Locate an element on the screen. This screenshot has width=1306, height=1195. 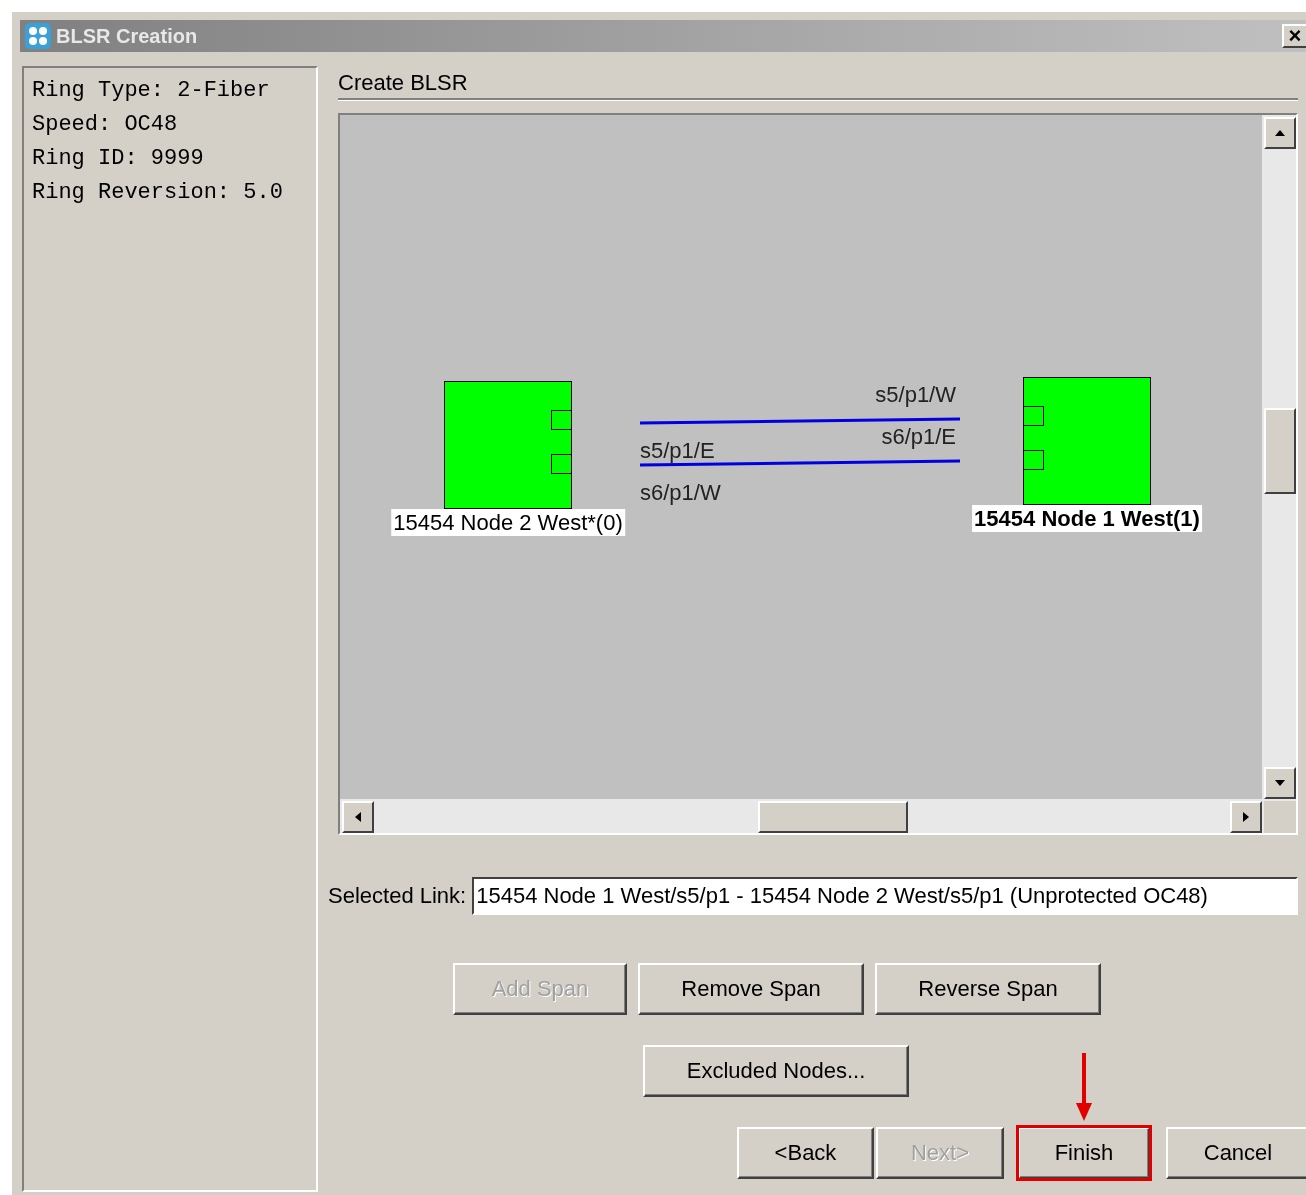
wizard-button: Remove Span is located at coordinates (751, 989).